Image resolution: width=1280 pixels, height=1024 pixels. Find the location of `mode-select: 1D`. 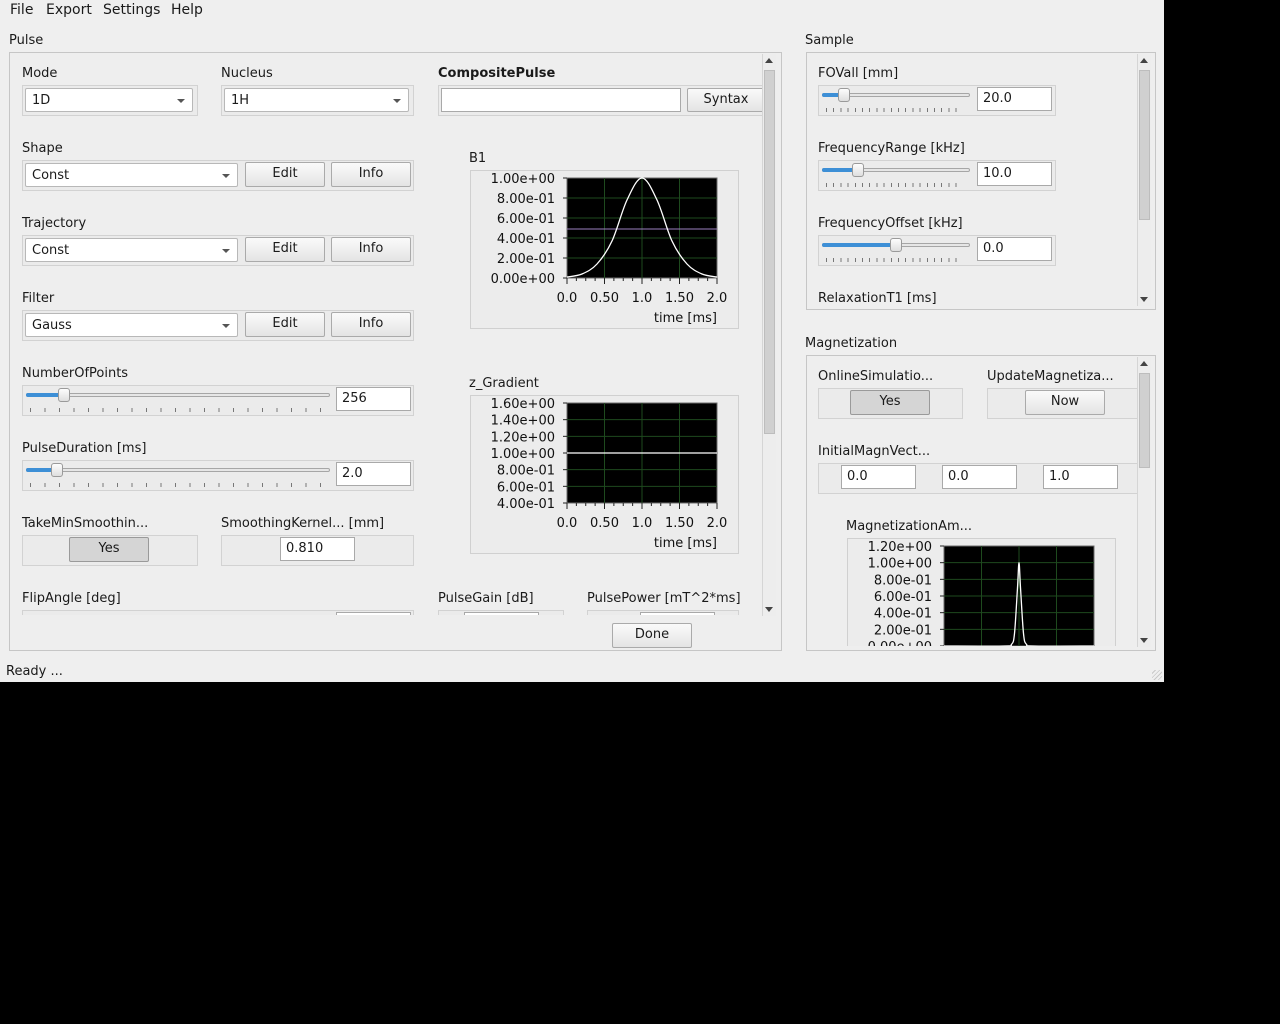

mode-select: 1D is located at coordinates (109, 100).